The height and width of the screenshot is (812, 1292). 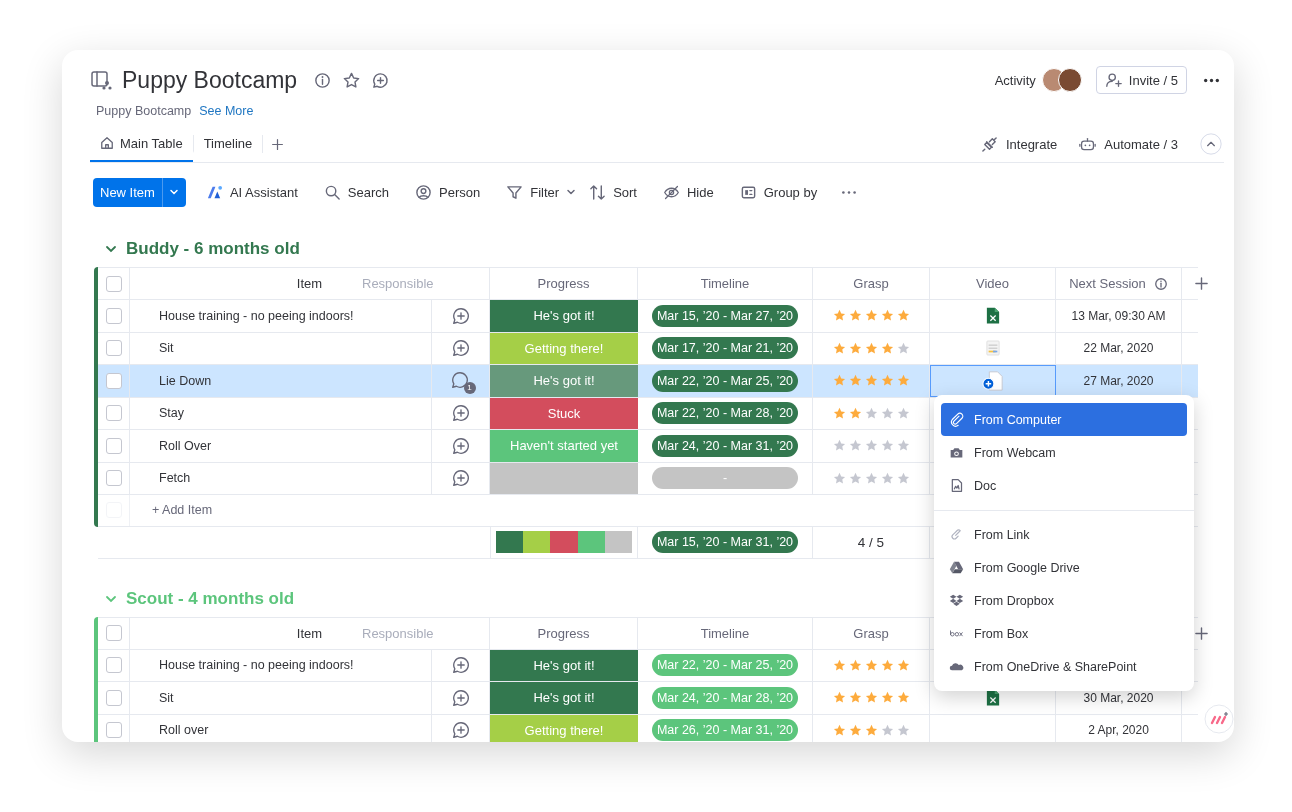 I want to click on toolbar-button: Filter, so click(x=533, y=192).